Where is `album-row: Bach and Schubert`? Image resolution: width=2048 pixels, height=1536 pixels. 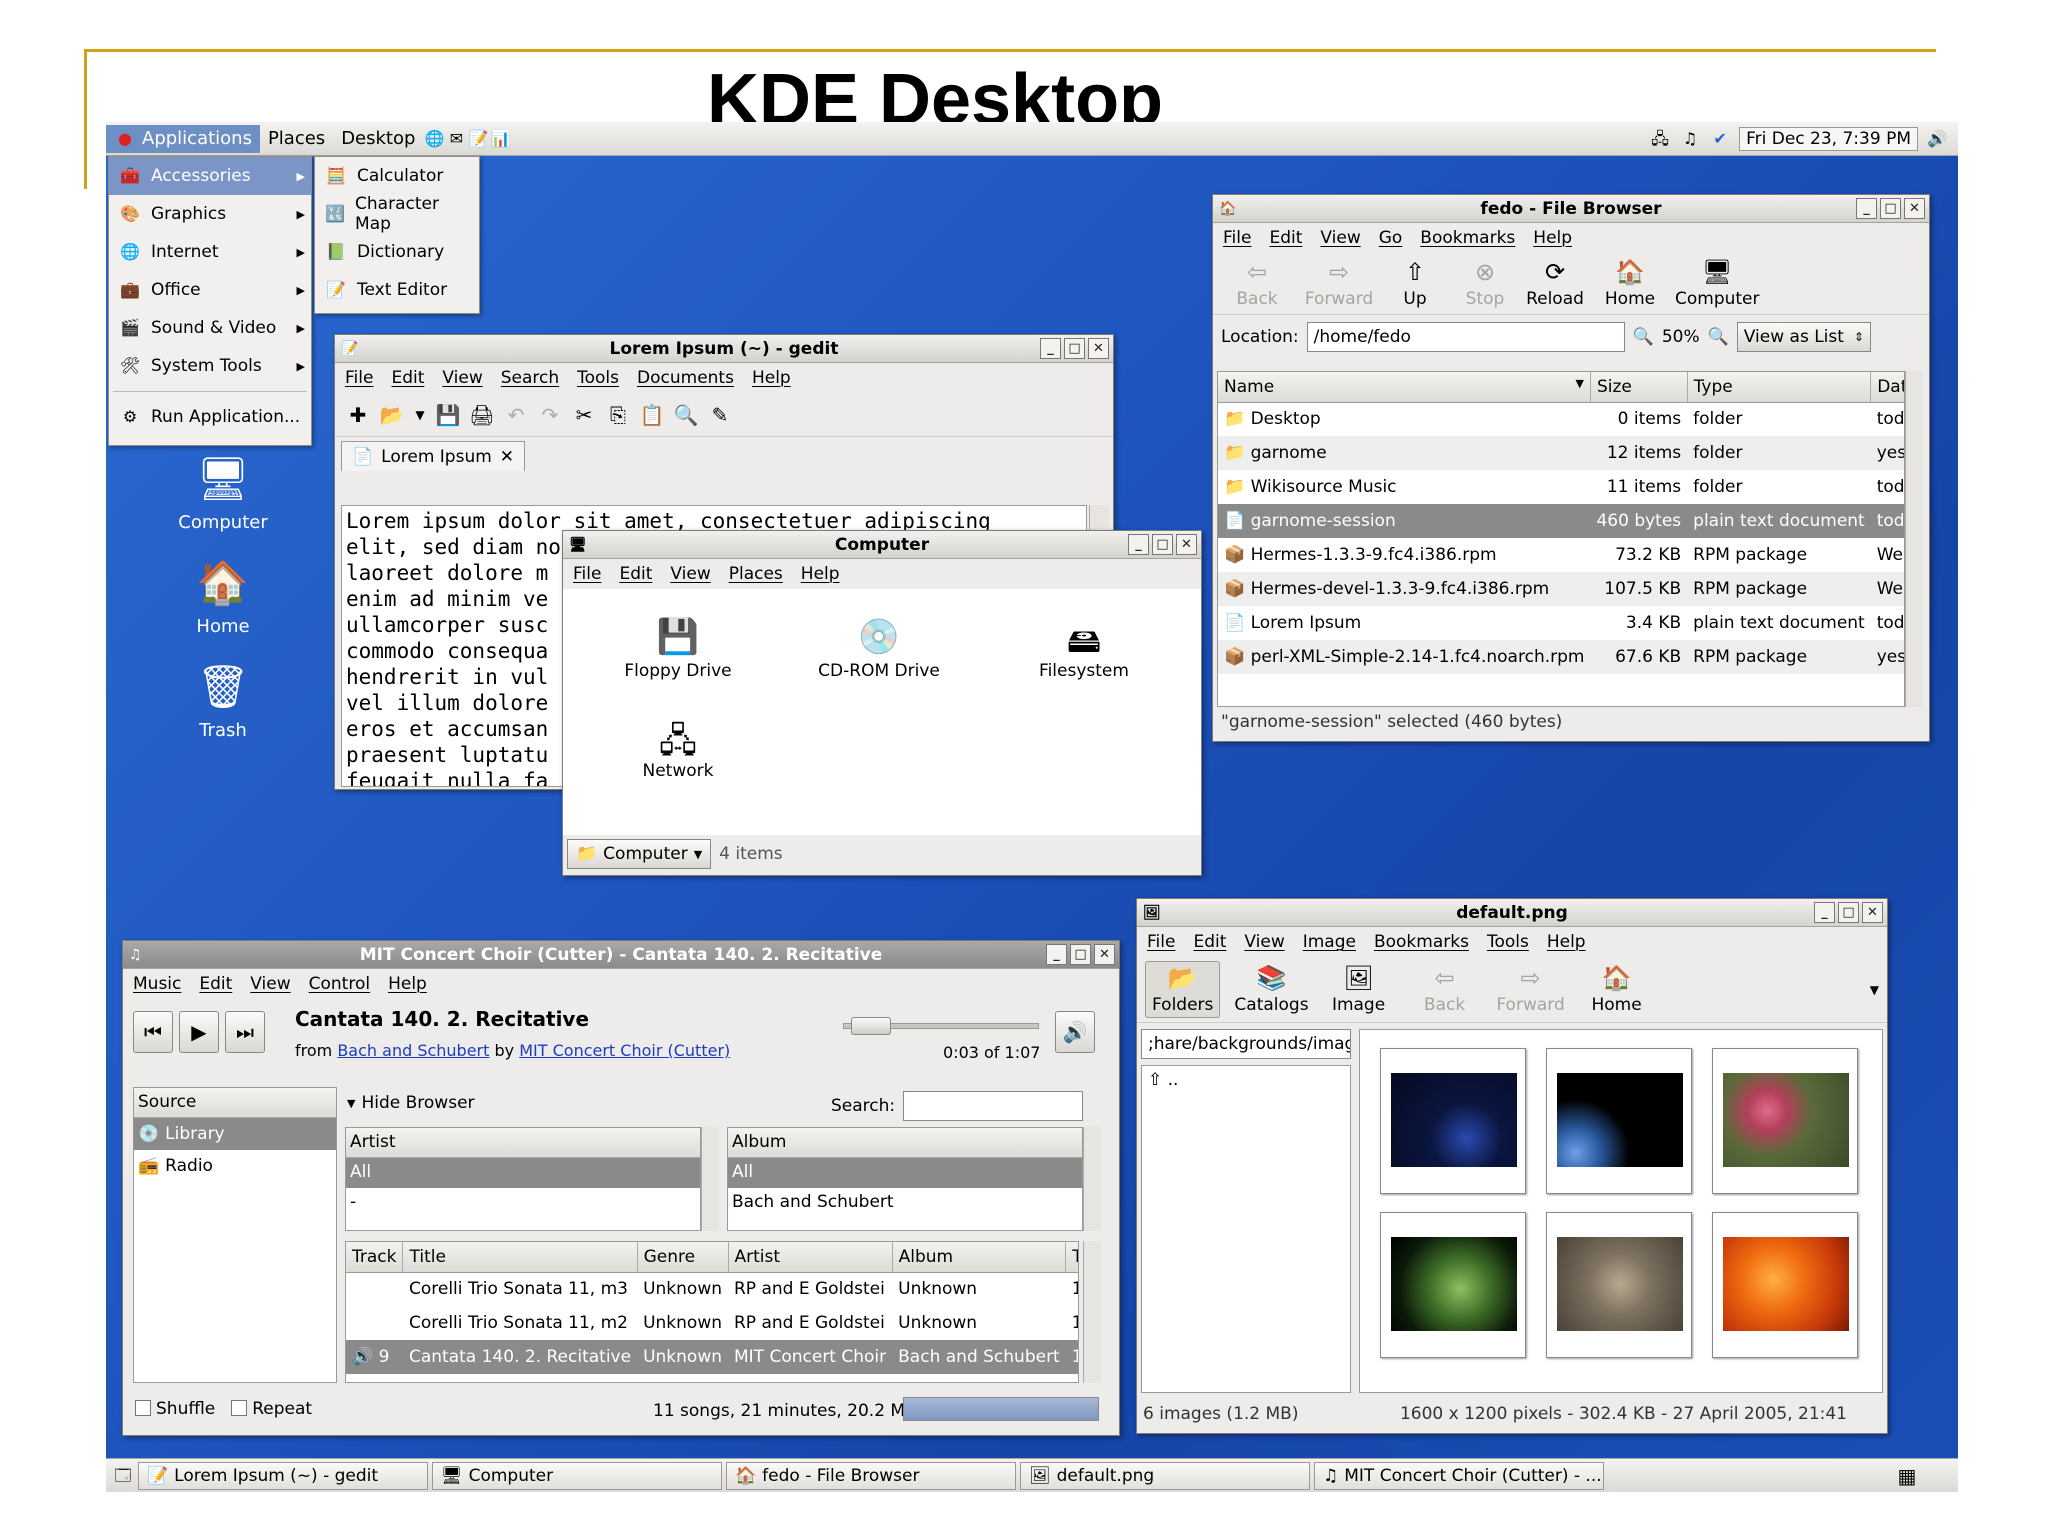
album-row: Bach and Schubert is located at coordinates (905, 1203).